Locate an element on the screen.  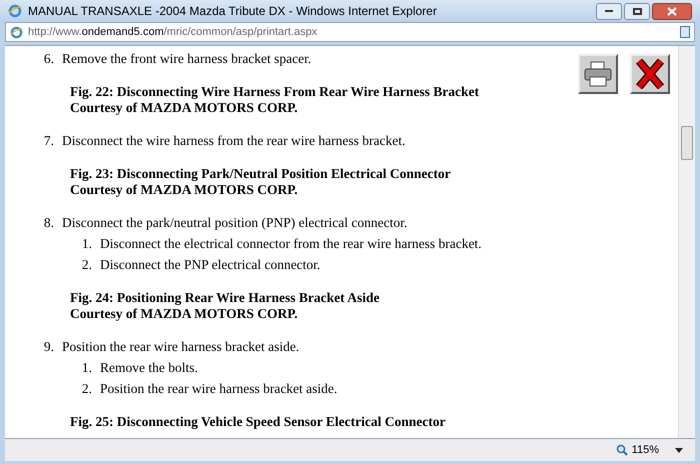
figure-caption: Fig. 24: Positioning Rear Wire Harness Bracket Aside is located at coordinates (225, 298).